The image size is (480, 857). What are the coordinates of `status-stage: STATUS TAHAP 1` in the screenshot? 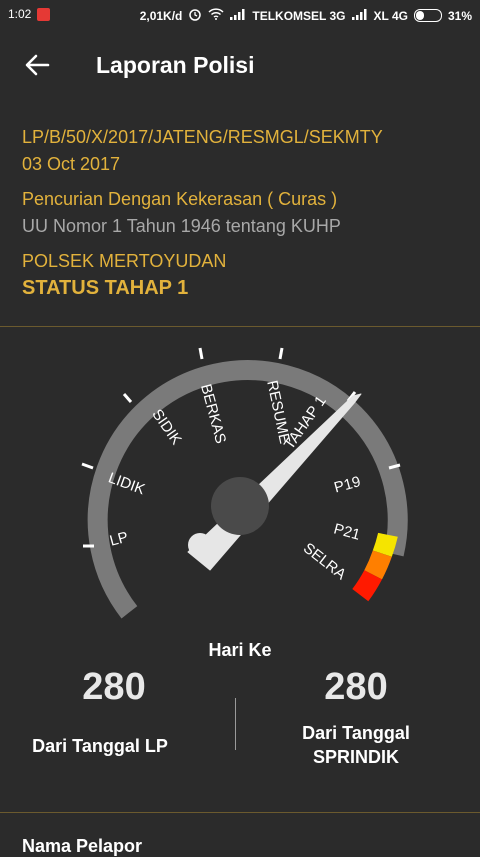 It's located at (105, 288).